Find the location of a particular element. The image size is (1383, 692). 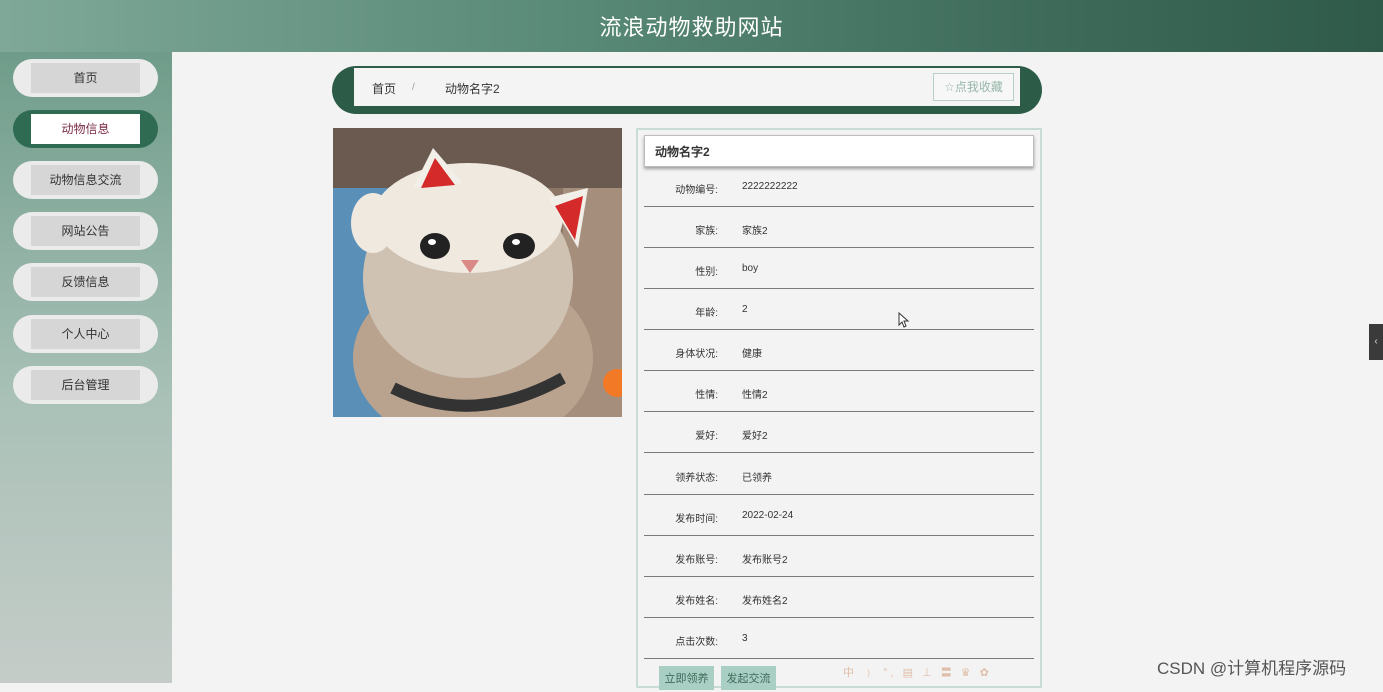

sidebar-item-label: 反馈信息 is located at coordinates (85, 282).